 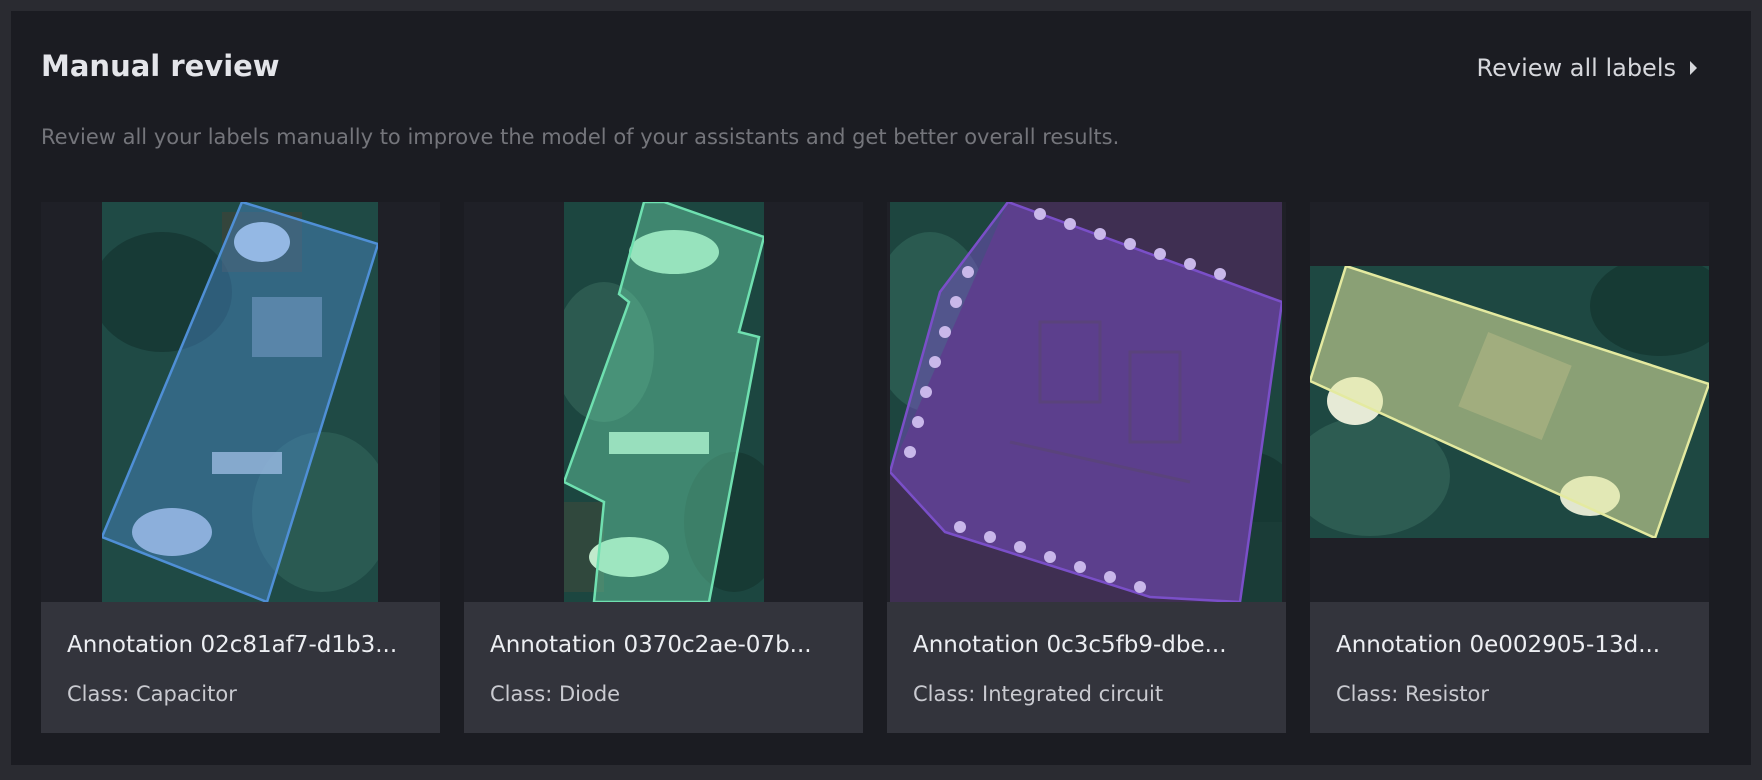 I want to click on integrated-circuit-image, so click(x=1086, y=402).